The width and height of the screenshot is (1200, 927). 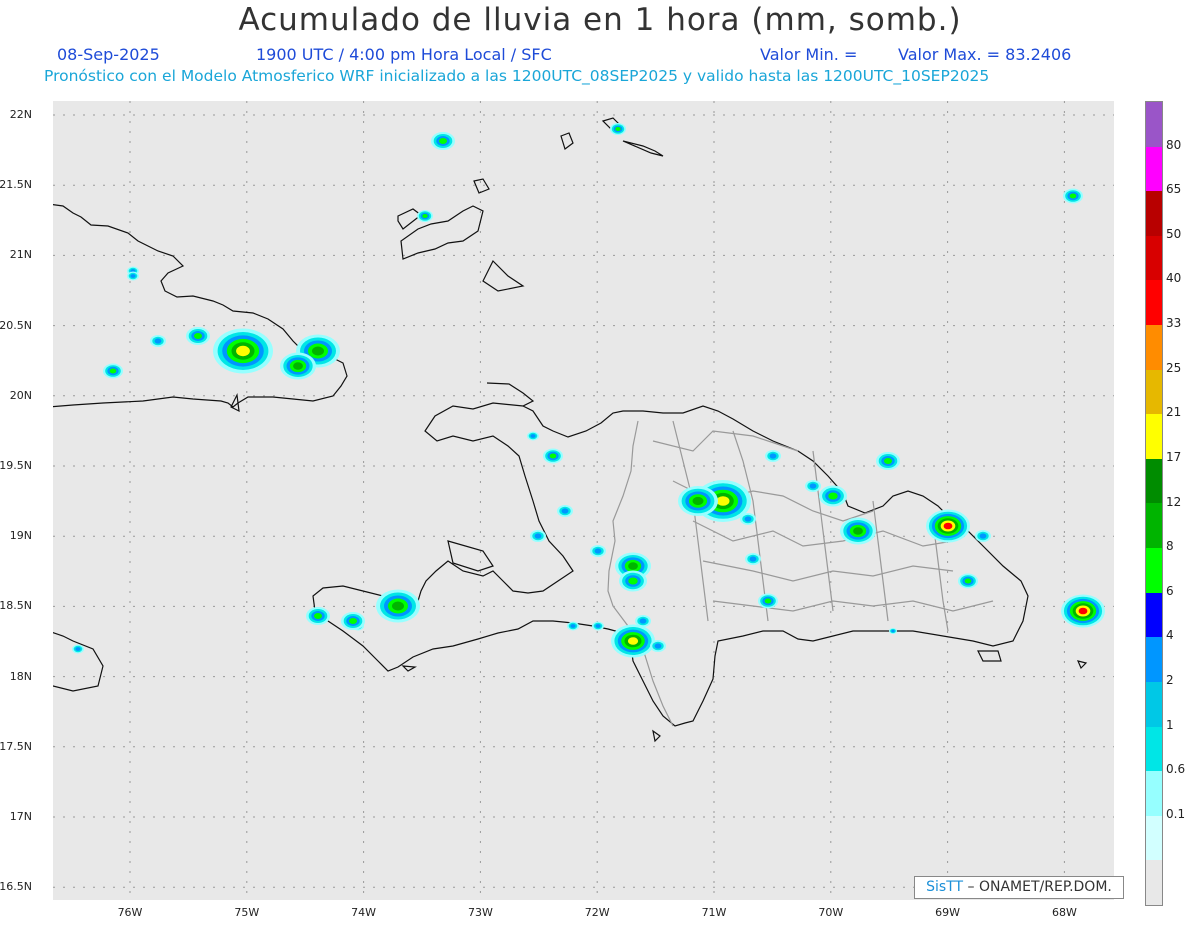 What do you see at coordinates (1176, 769) in the screenshot?
I see `colorbar-label: 0.6` at bounding box center [1176, 769].